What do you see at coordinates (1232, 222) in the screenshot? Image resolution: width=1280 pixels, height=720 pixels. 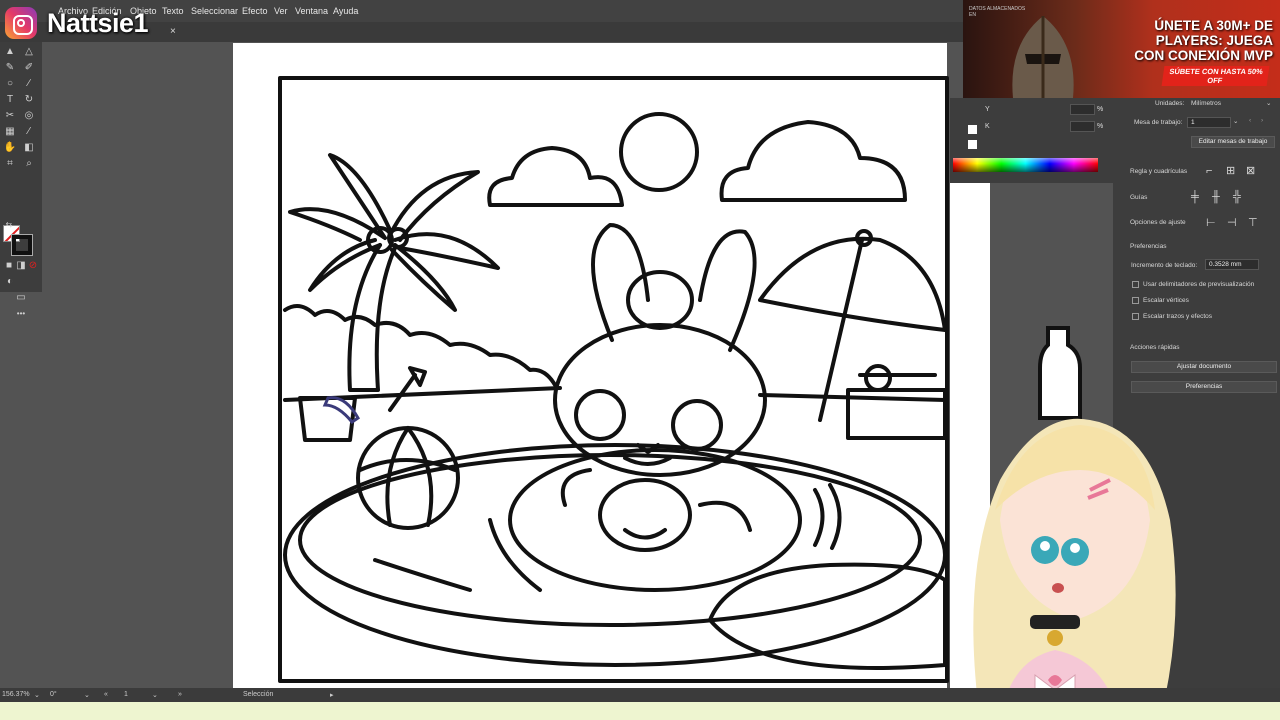 I see `snap-grid-icon: ⊣` at bounding box center [1232, 222].